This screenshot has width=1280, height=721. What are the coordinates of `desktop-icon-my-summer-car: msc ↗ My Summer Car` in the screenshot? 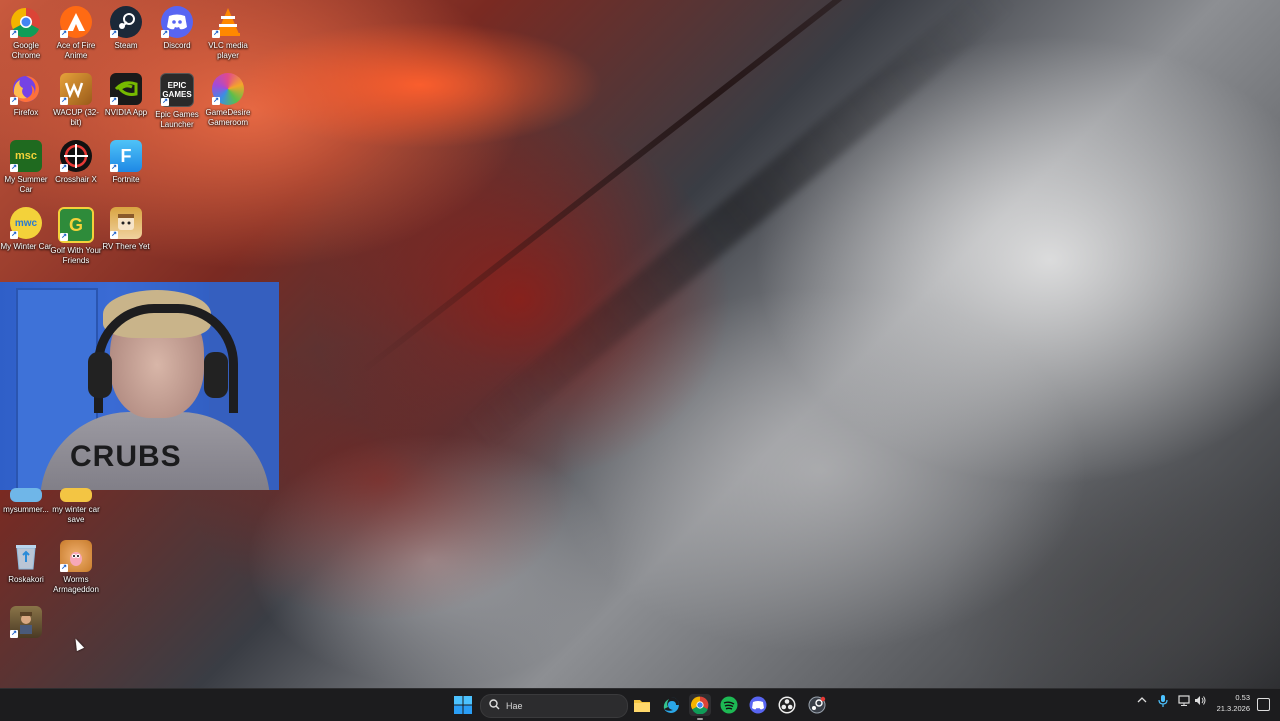 It's located at (26, 166).